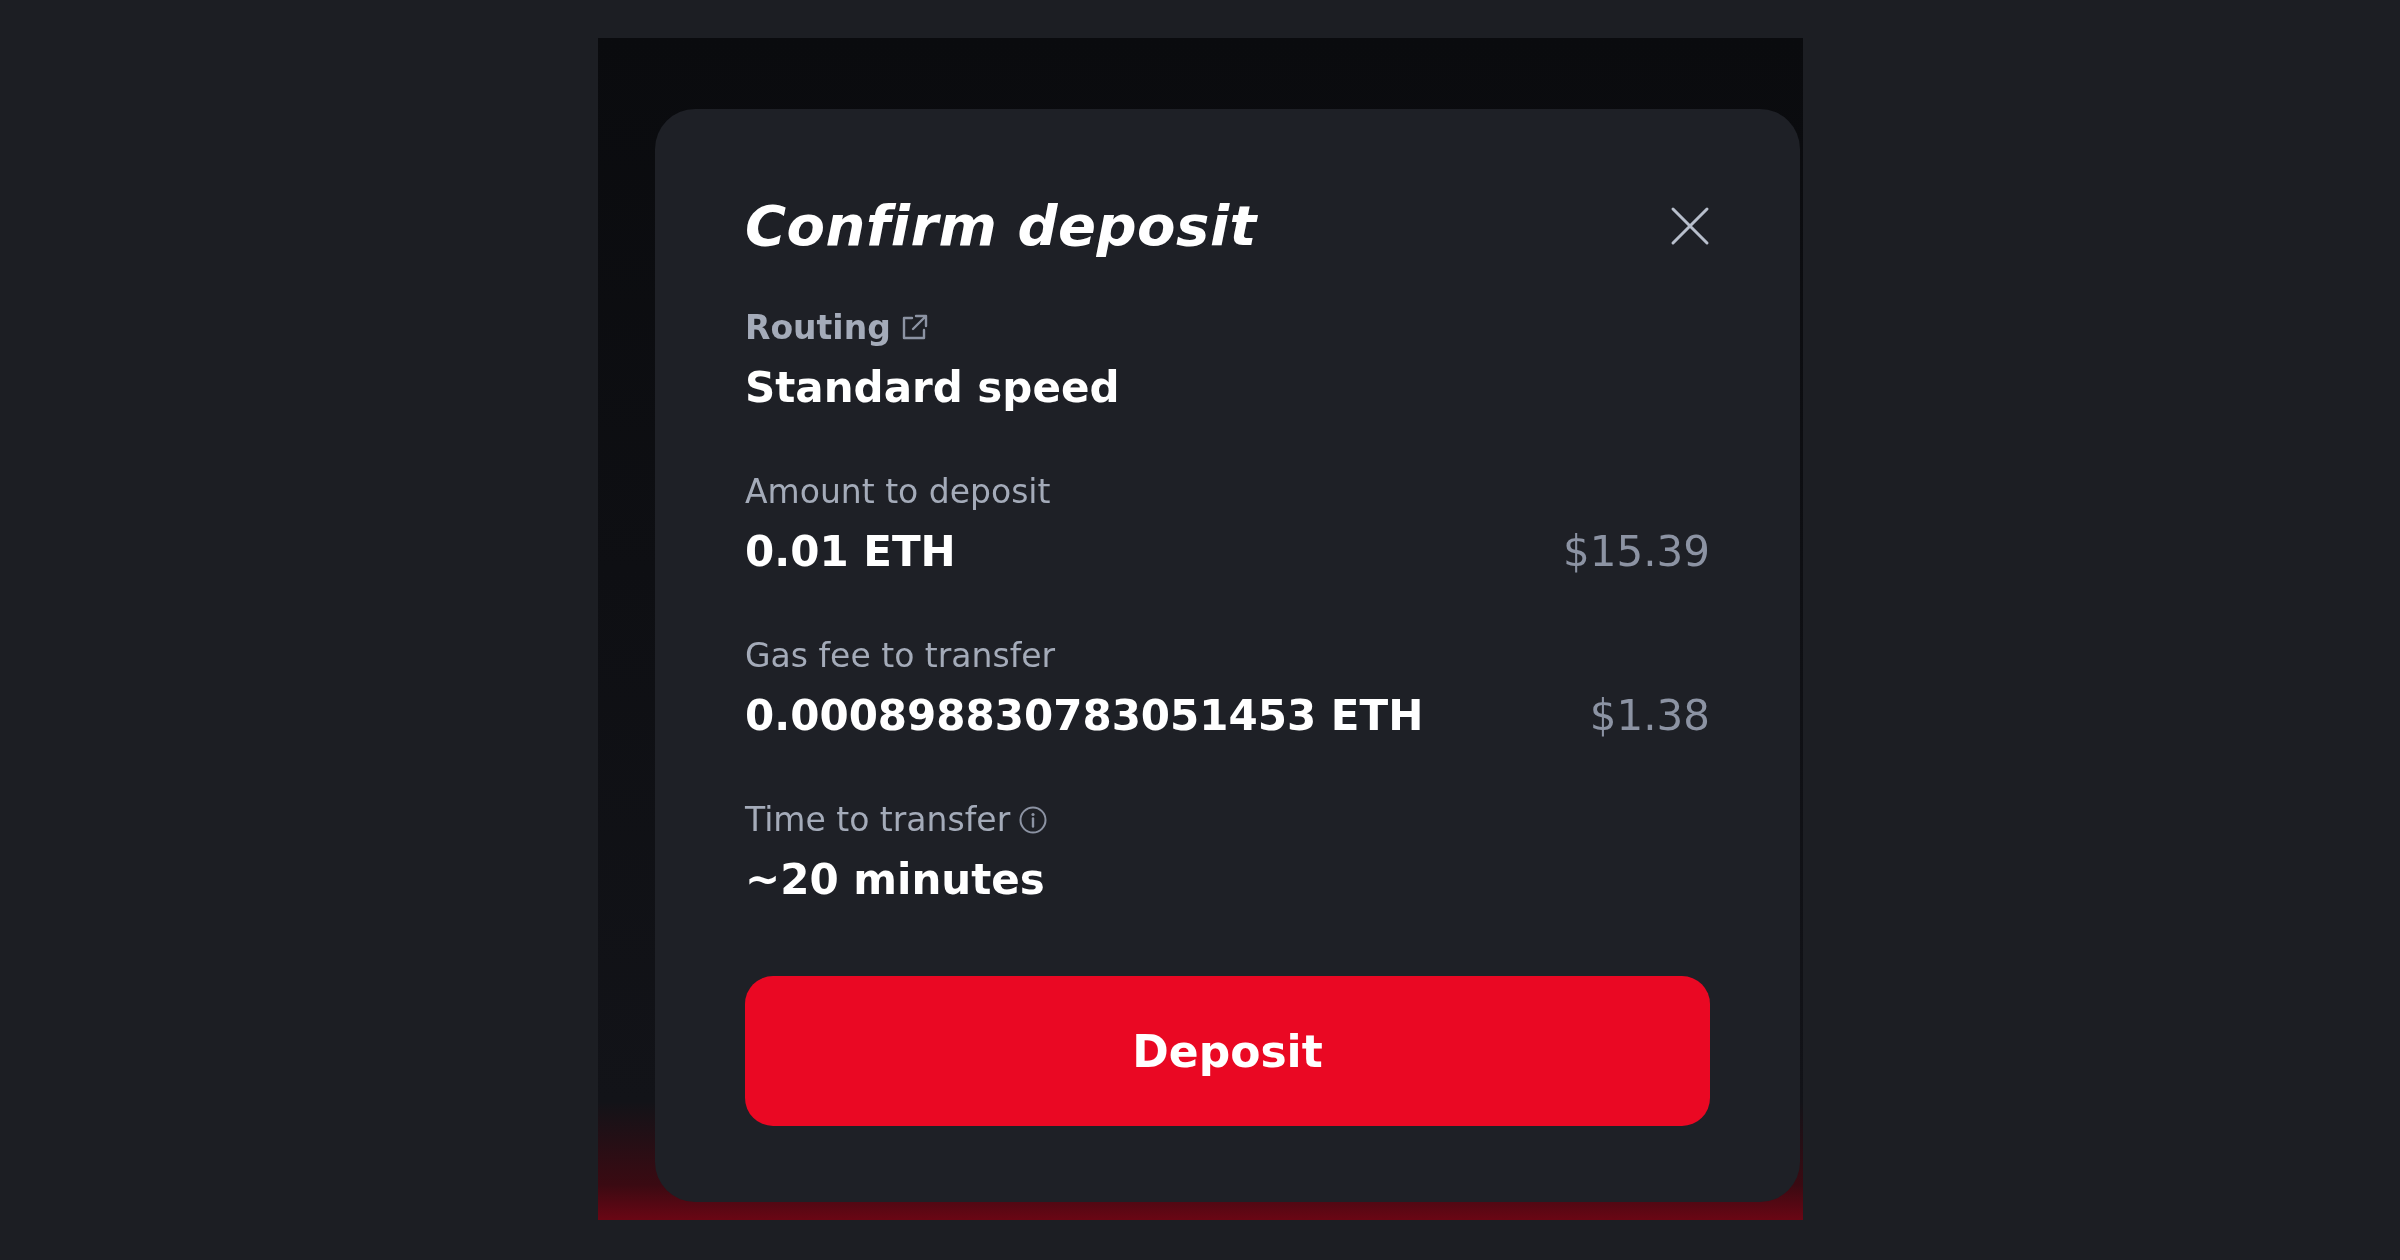  Describe the element at coordinates (1084, 715) in the screenshot. I see `field-value: 0.000898830783051453 ETH` at that location.